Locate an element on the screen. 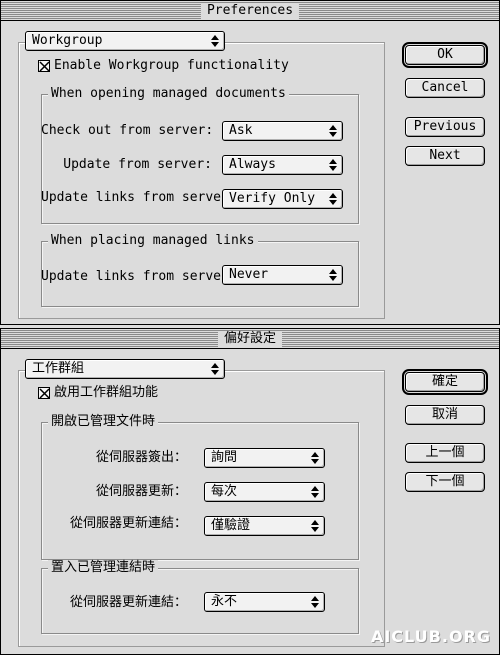  checkout-popup: Ask is located at coordinates (282, 131).